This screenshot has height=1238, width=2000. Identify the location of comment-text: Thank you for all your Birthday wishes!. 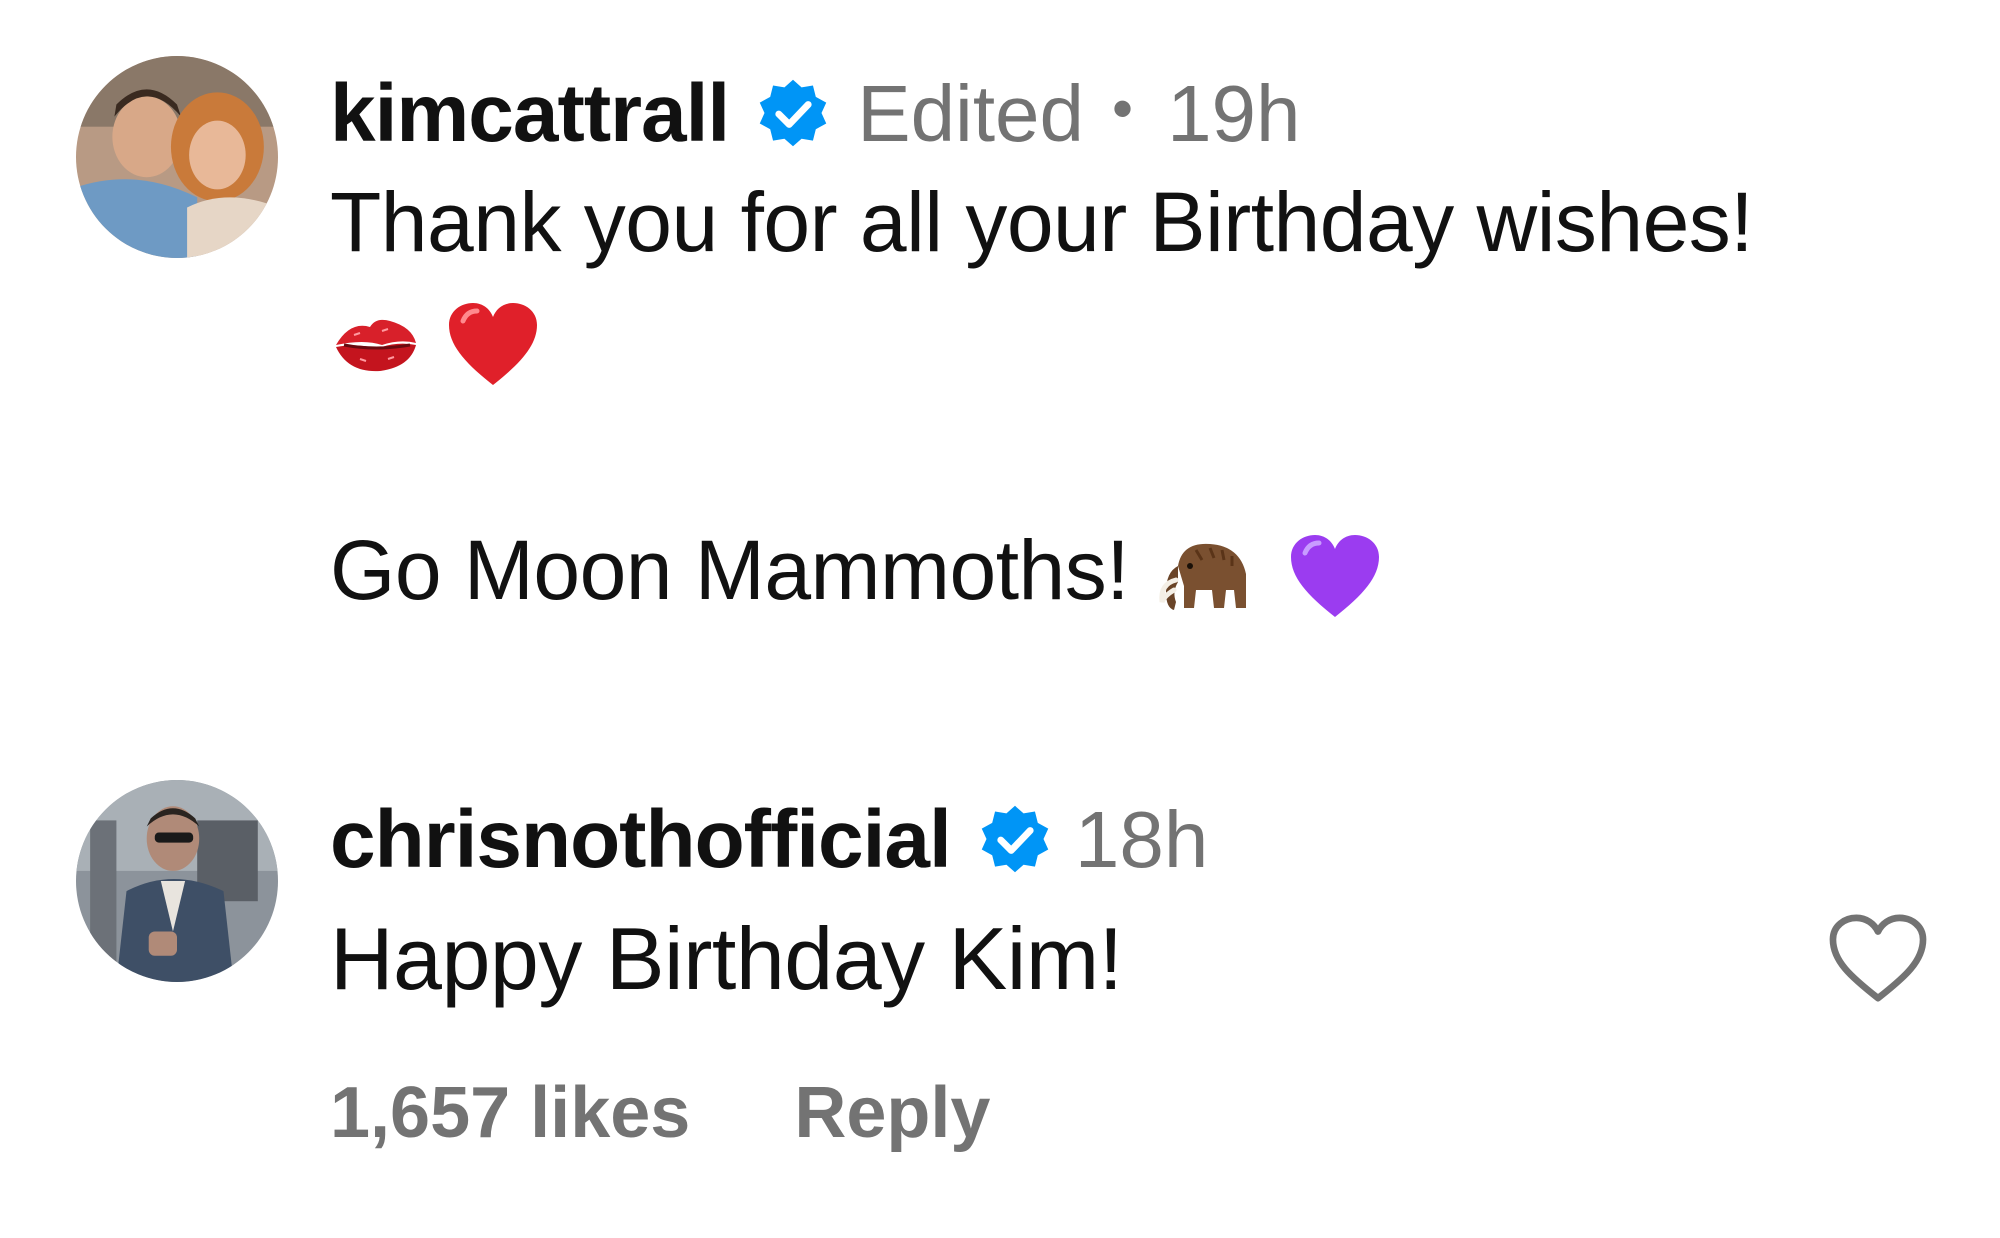
(1042, 222).